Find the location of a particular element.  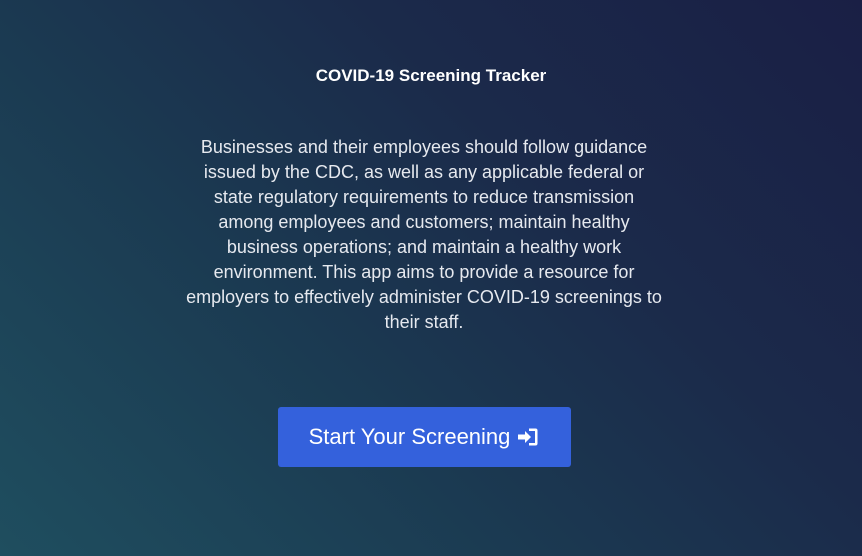

start-screening-label: Start Your Screening is located at coordinates (409, 436).